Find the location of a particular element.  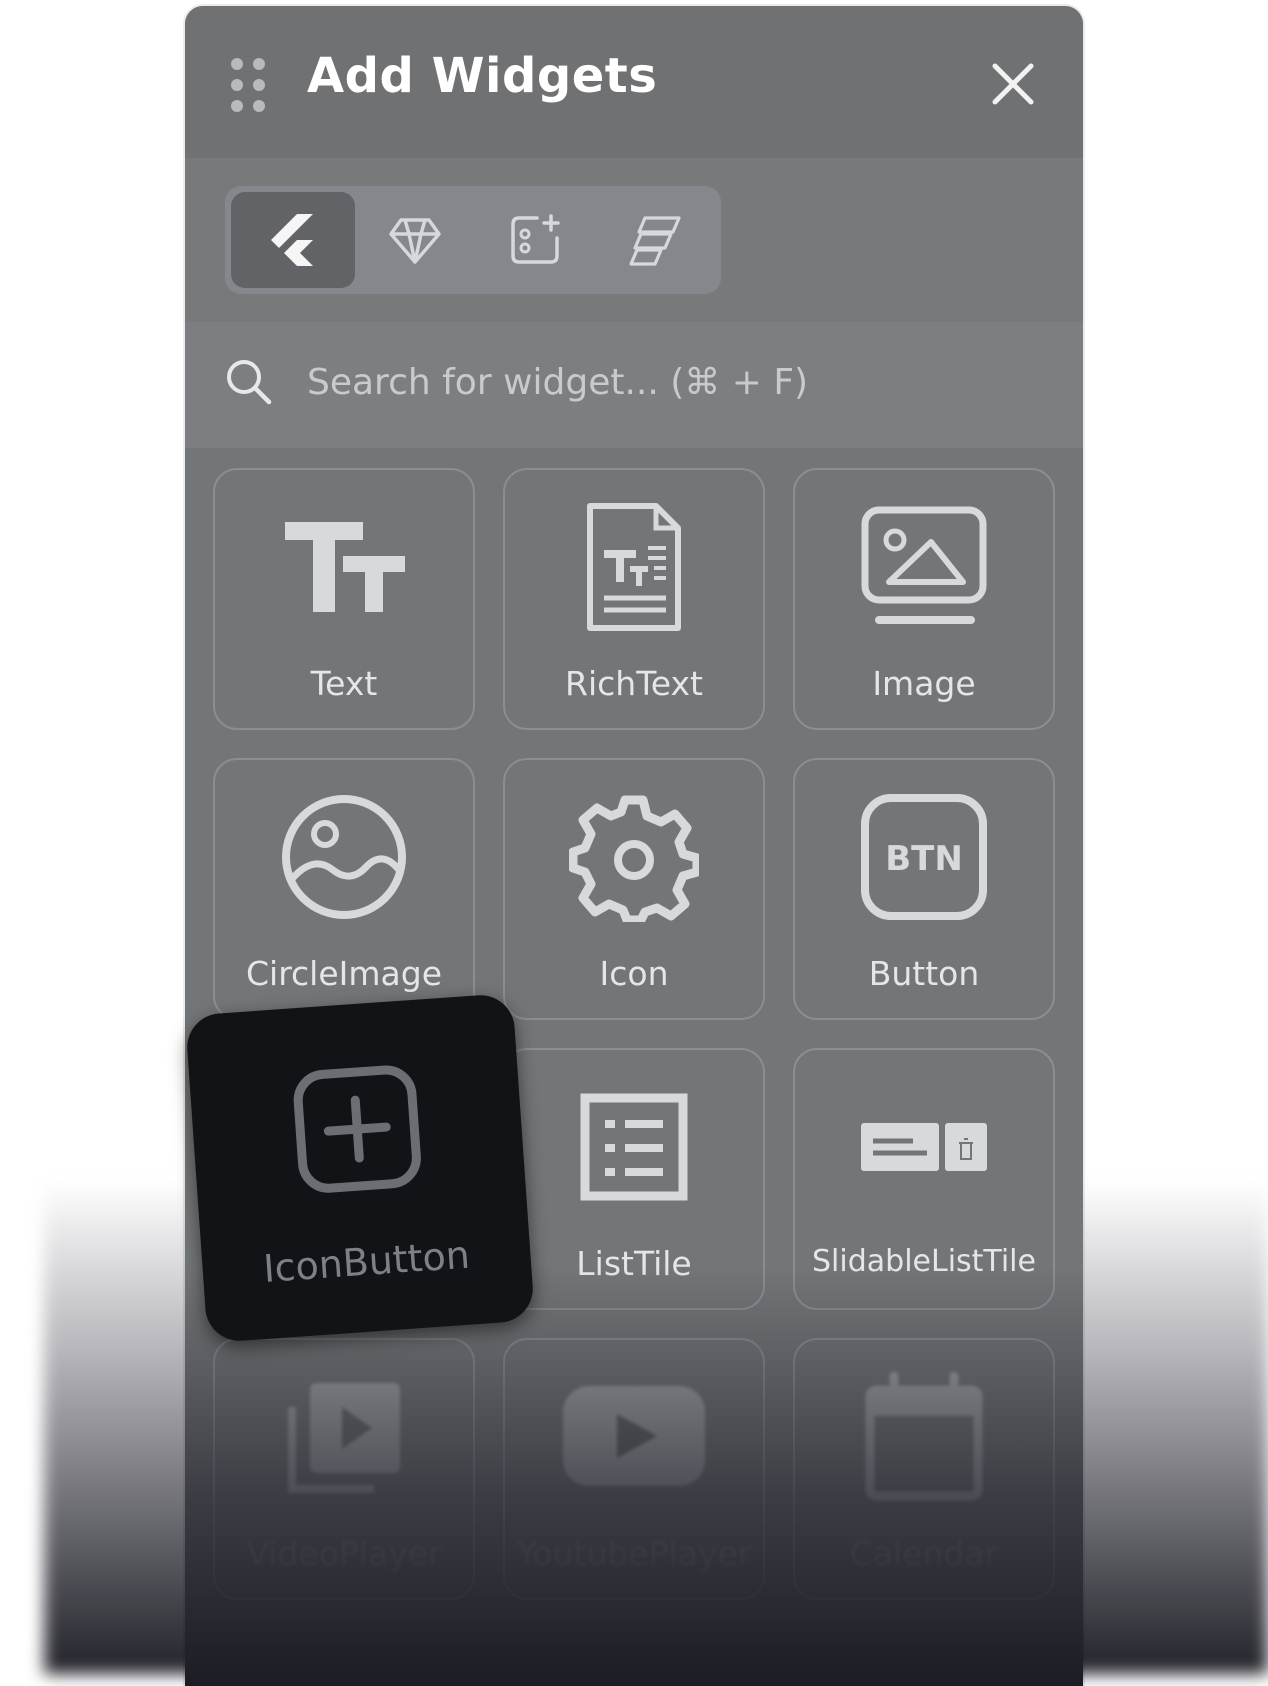

widget-search-bar: Search for widget... (⌘ + F) is located at coordinates (634, 385).